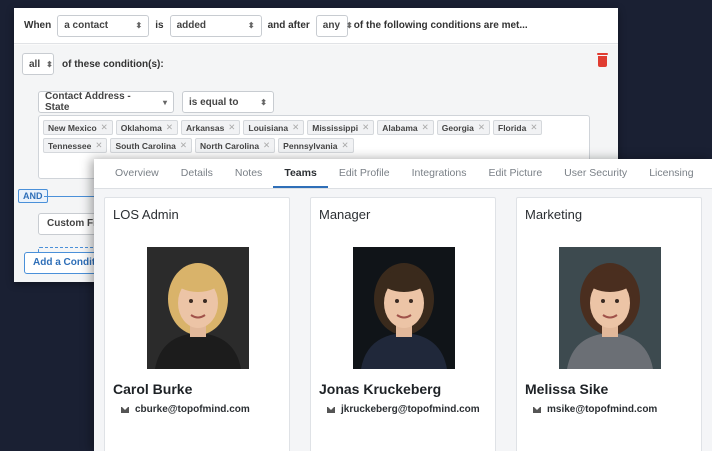 This screenshot has height=451, width=712. What do you see at coordinates (515, 173) in the screenshot?
I see `tab-edit-picture: Edit Picture` at bounding box center [515, 173].